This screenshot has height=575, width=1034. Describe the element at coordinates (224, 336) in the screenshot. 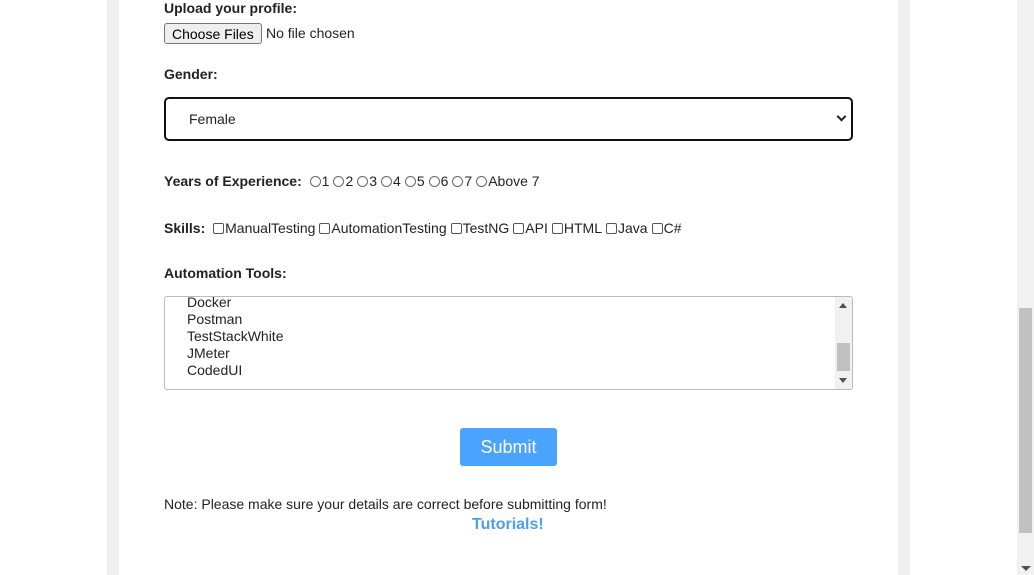

I see `tool-option: TestStackWhite` at that location.